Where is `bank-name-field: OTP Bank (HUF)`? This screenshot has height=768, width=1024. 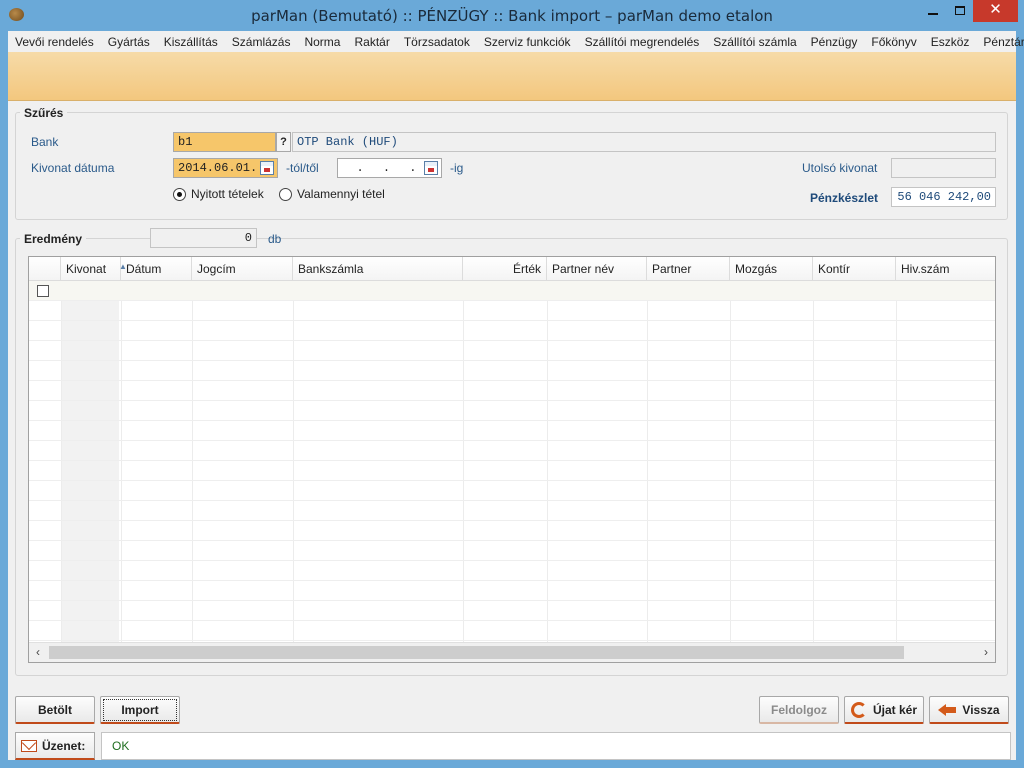 bank-name-field: OTP Bank (HUF) is located at coordinates (644, 142).